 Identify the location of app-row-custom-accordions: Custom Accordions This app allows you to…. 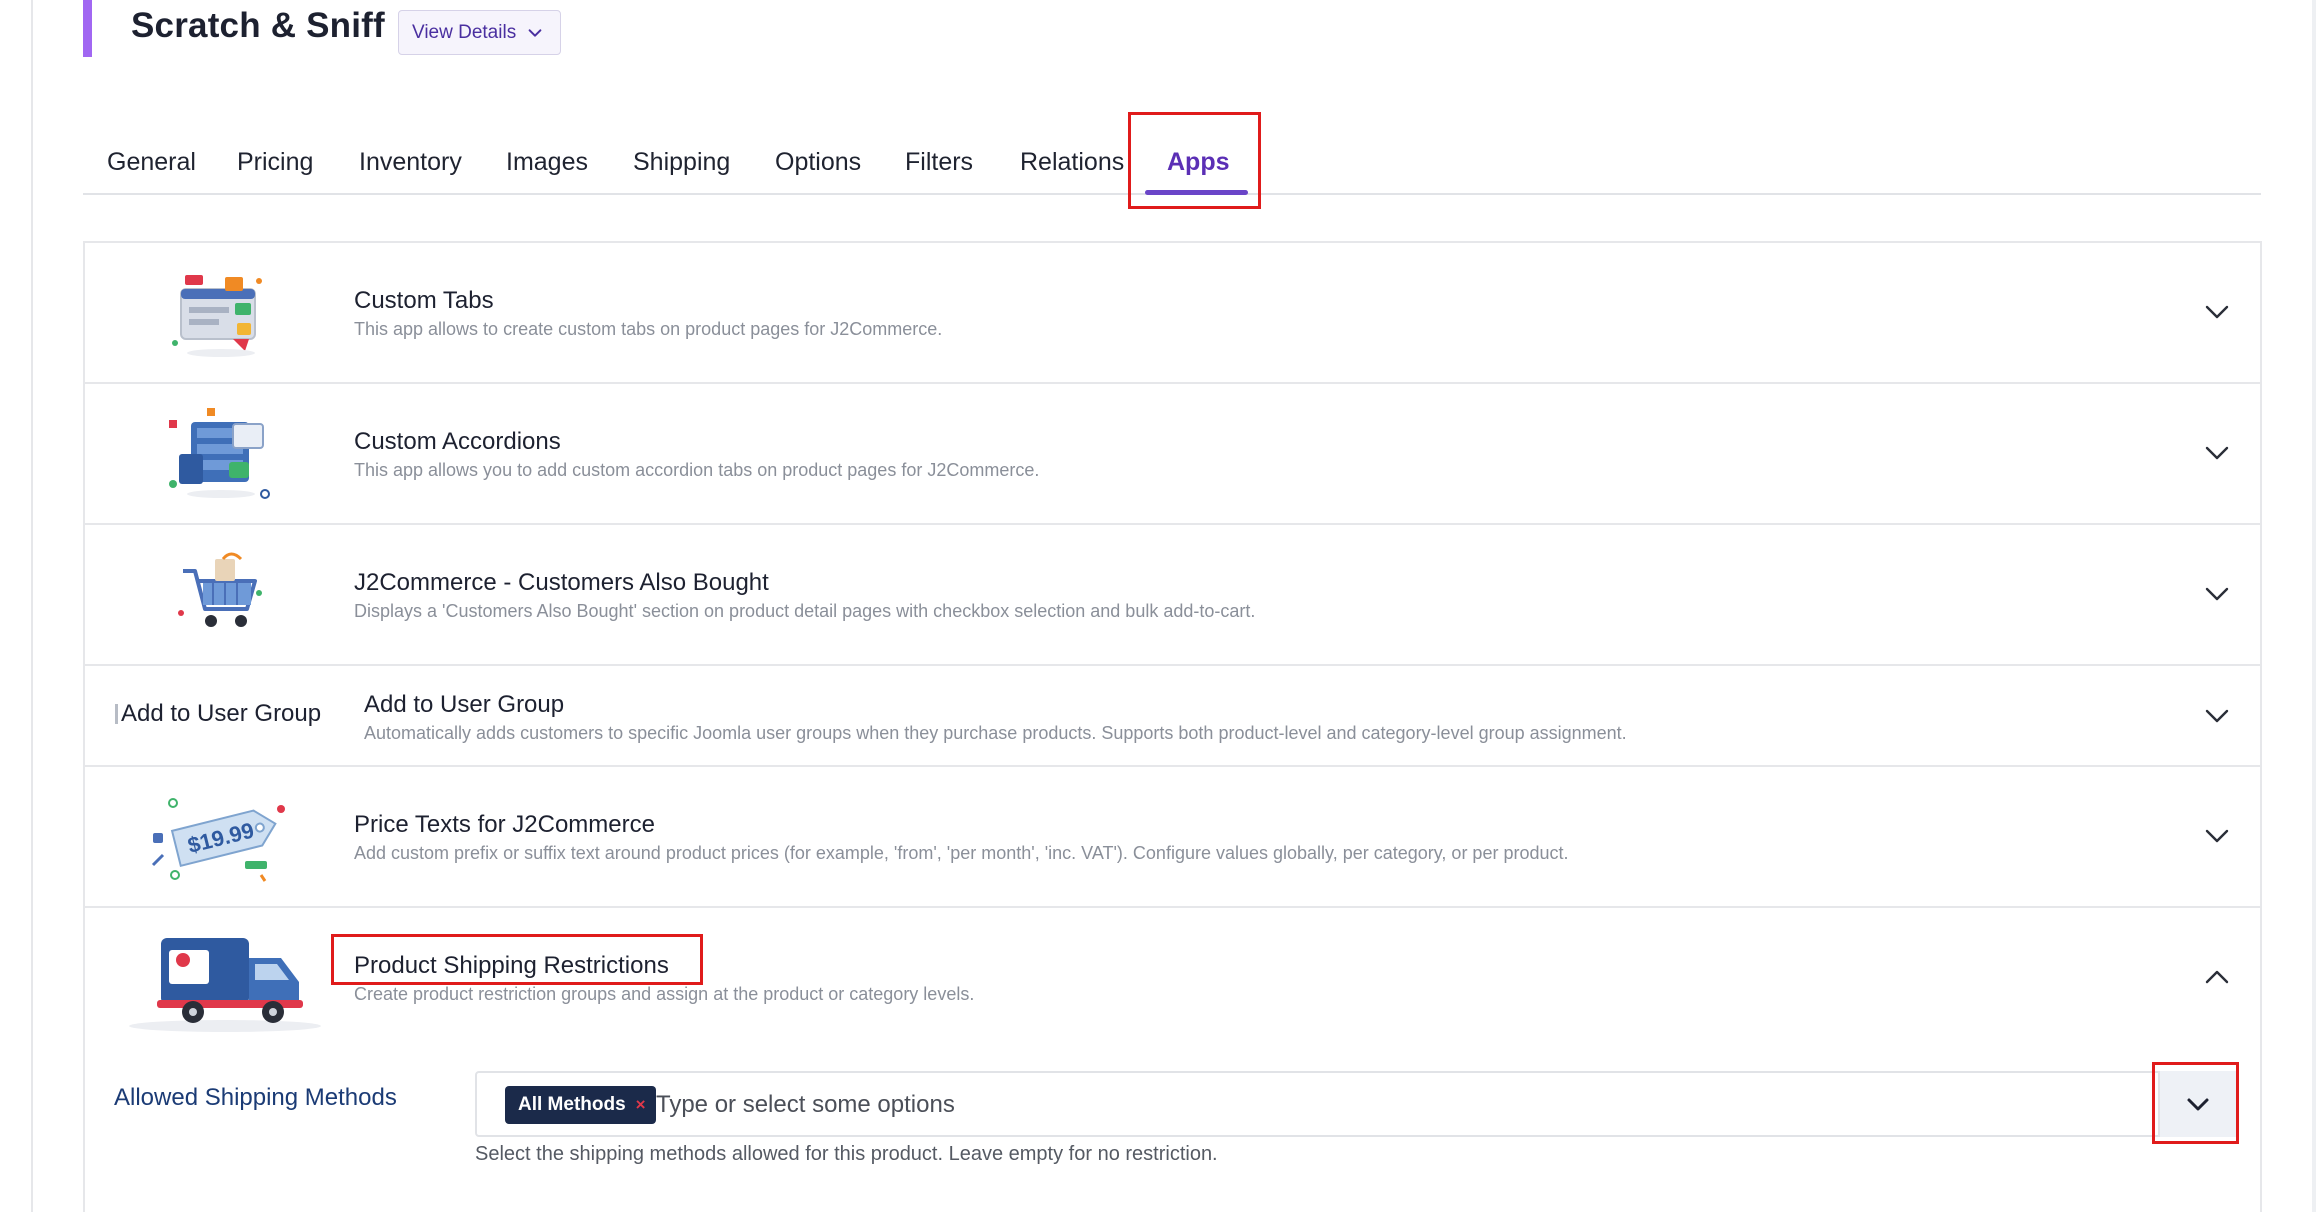
(1172, 454).